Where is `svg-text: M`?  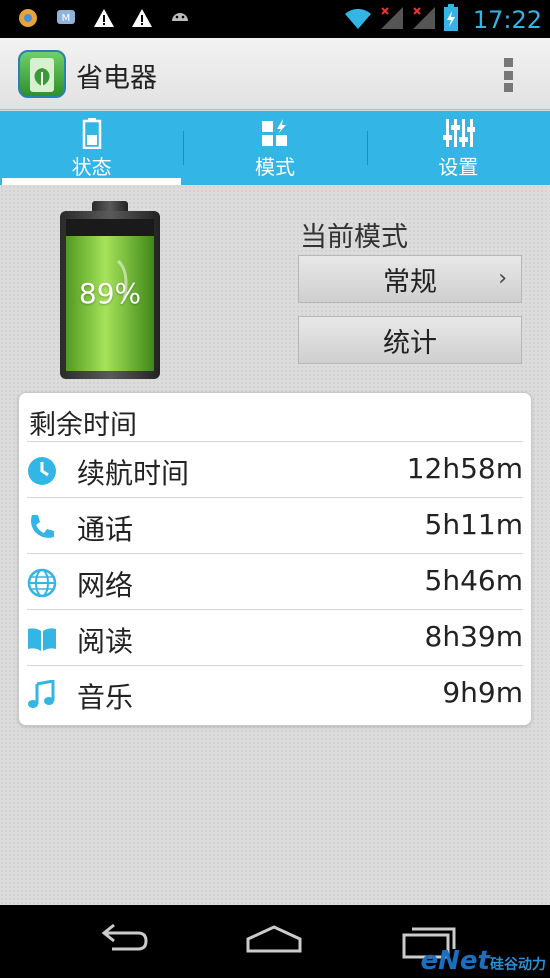
svg-text: M is located at coordinates (66, 18).